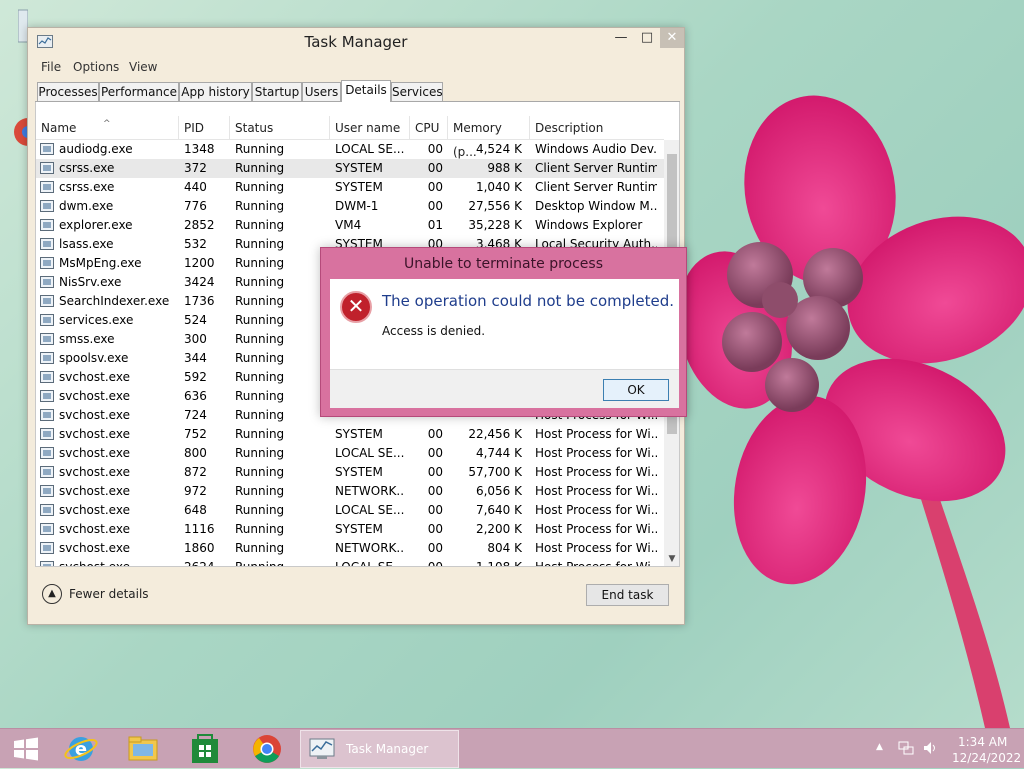 This screenshot has width=1024, height=769. What do you see at coordinates (356, 68) in the screenshot?
I see `menu-bar: File Options View` at bounding box center [356, 68].